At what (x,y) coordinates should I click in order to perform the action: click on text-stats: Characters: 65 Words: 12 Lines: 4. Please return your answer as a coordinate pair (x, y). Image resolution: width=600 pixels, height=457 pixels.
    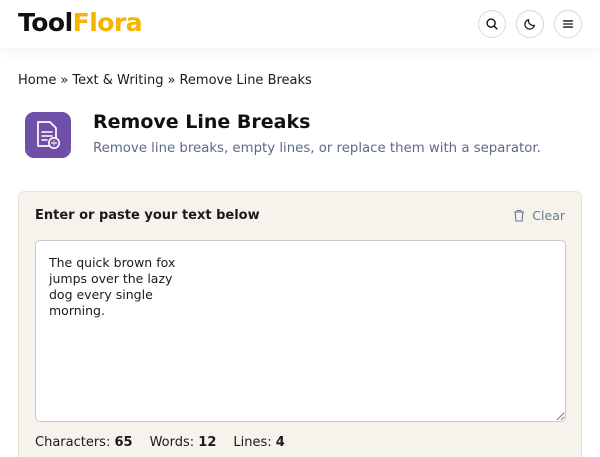
    Looking at the image, I should click on (160, 442).